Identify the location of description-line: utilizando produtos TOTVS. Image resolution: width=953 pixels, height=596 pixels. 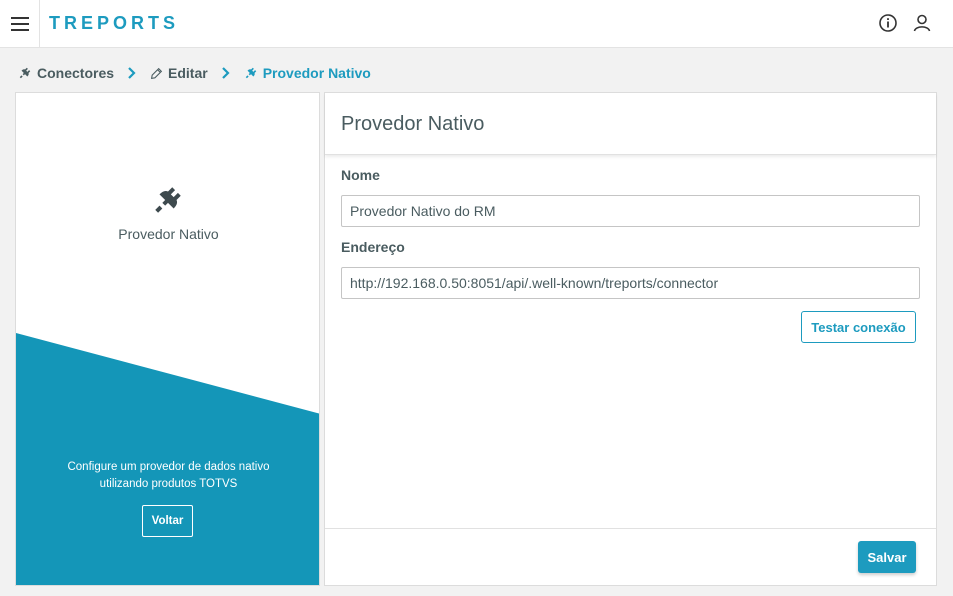
(168, 484).